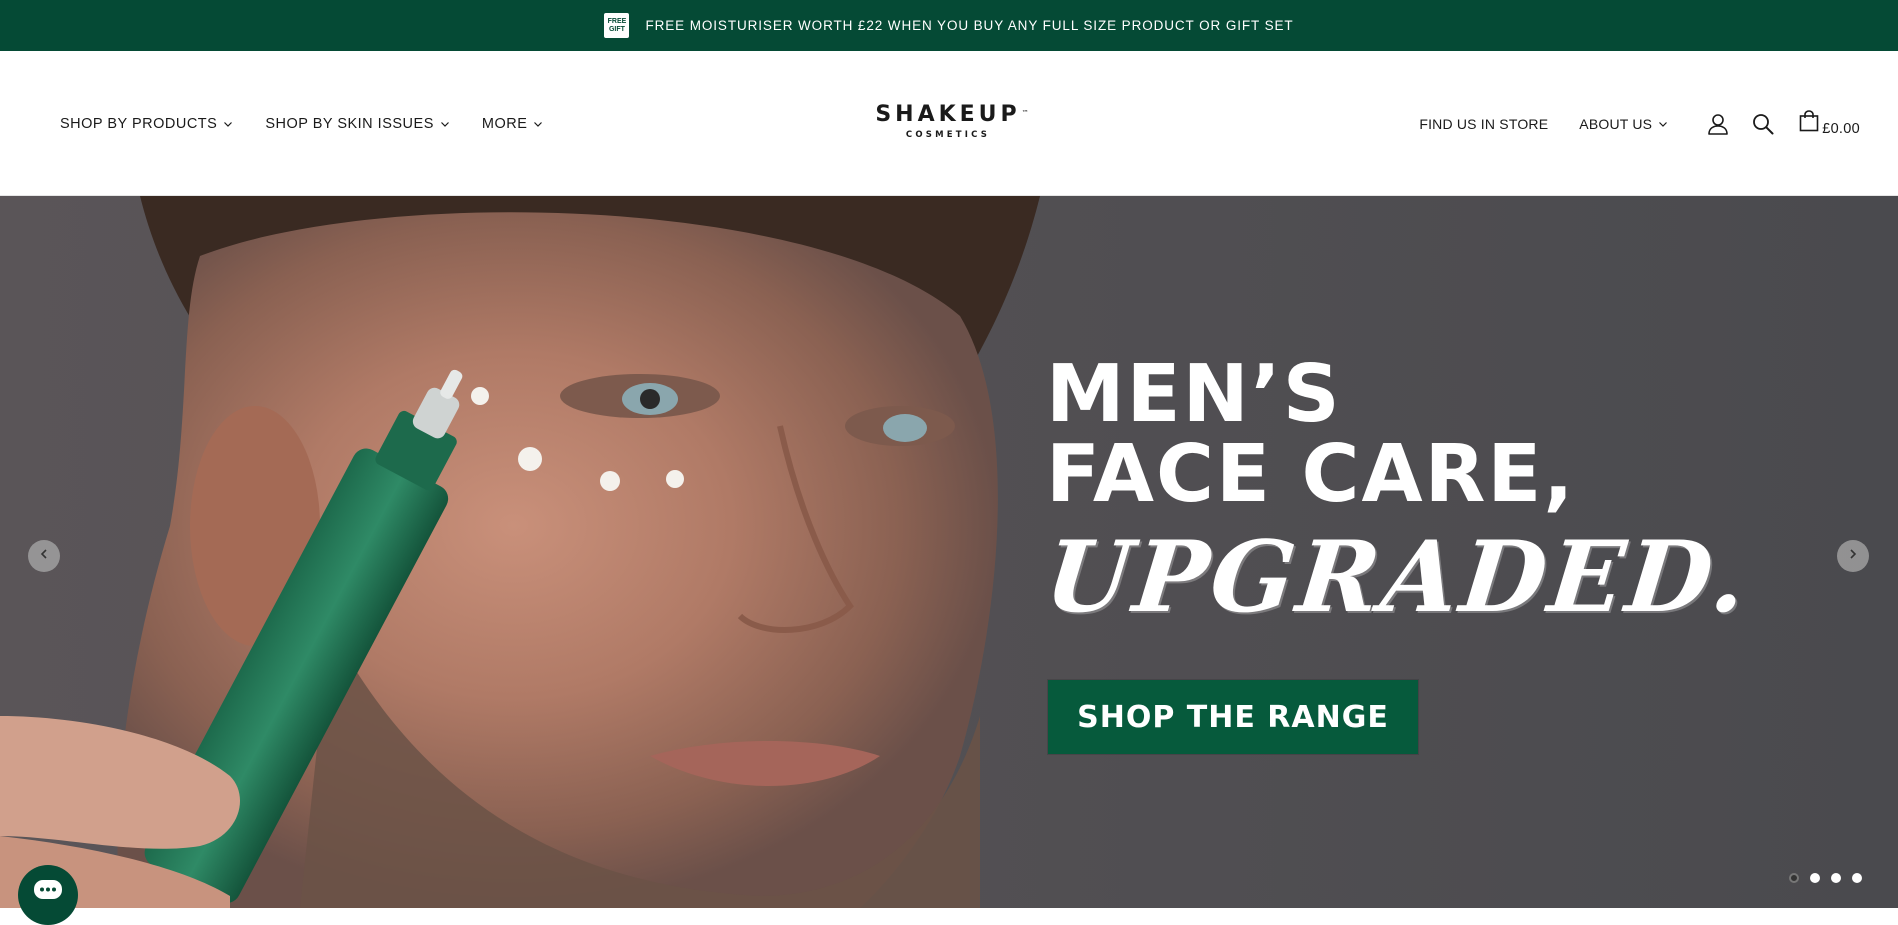 The image size is (1898, 925). What do you see at coordinates (1809, 123) in the screenshot?
I see `cart-icon` at bounding box center [1809, 123].